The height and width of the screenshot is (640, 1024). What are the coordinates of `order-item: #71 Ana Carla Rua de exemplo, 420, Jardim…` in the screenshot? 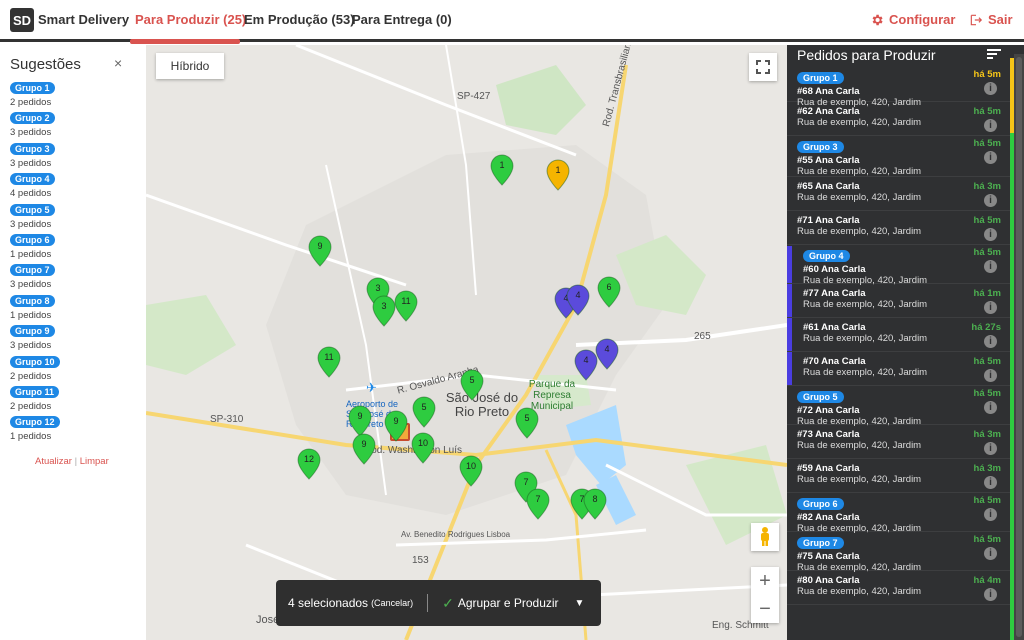 It's located at (901, 228).